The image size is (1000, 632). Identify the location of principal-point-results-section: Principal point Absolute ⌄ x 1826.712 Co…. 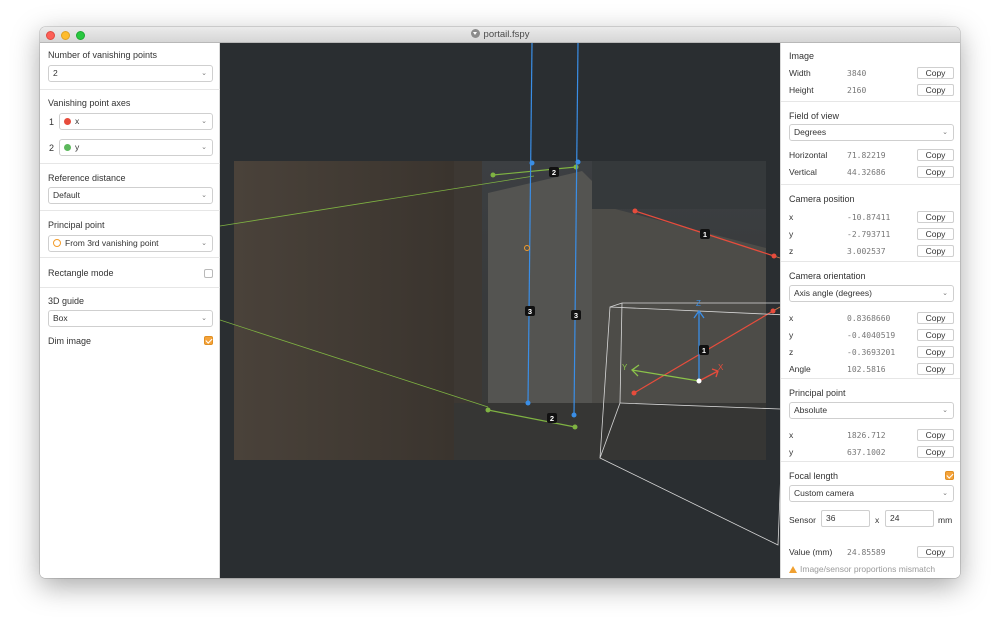
(870, 420).